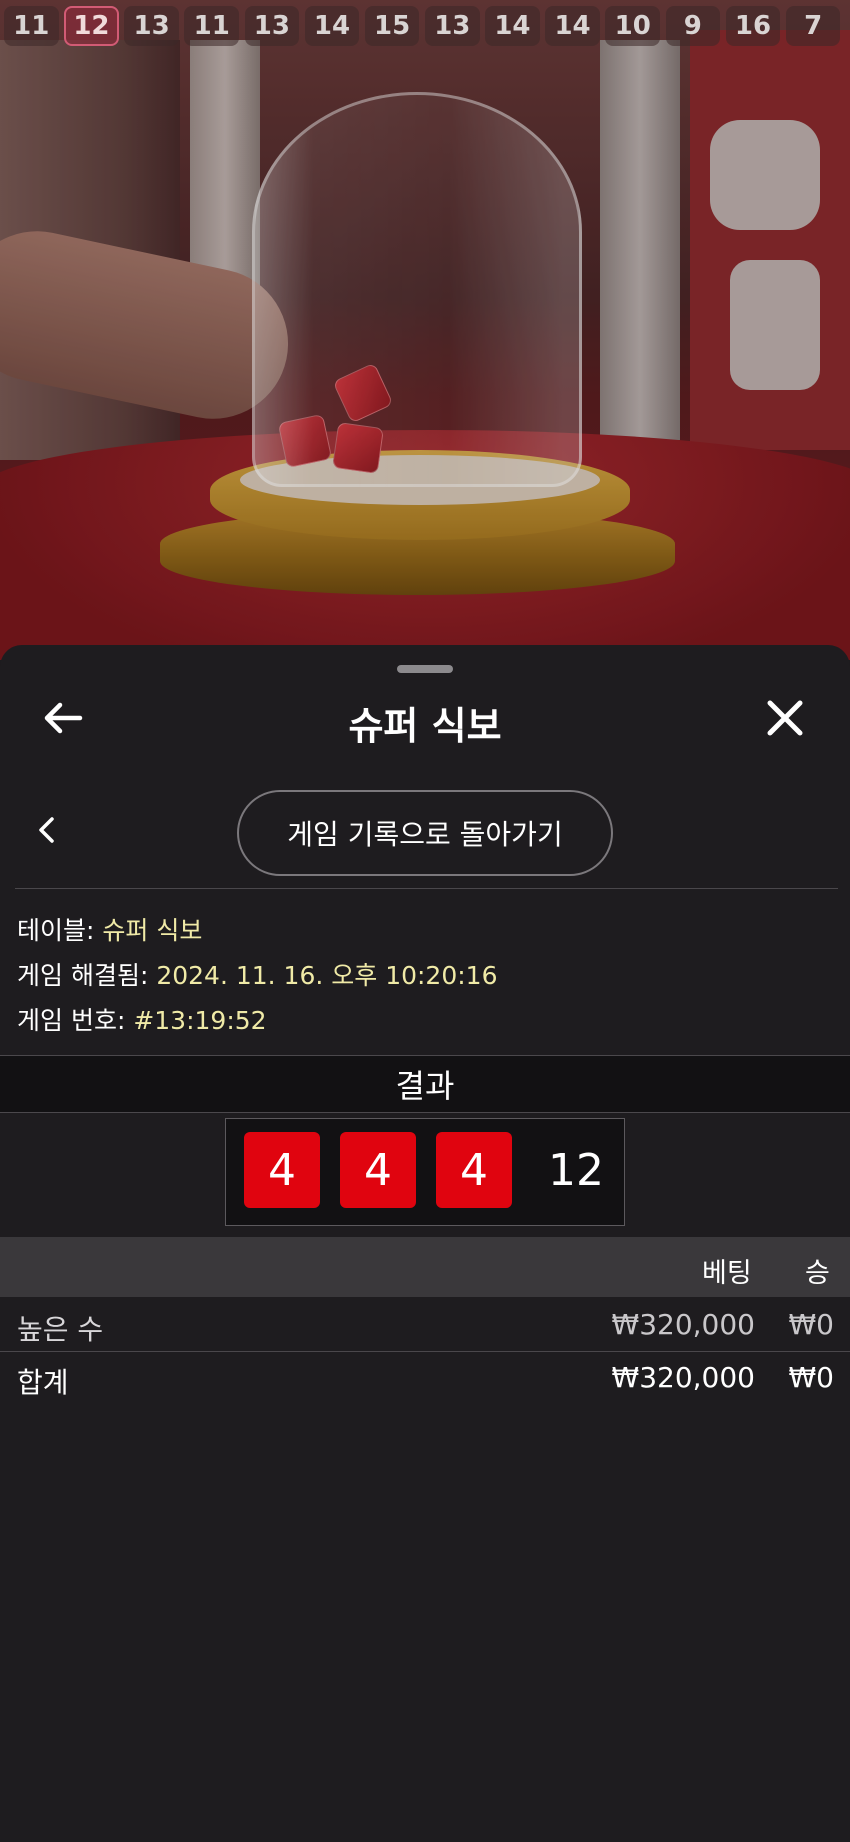 This screenshot has width=850, height=1842. Describe the element at coordinates (813, 26) in the screenshot. I see `history-result-cell: 7` at that location.